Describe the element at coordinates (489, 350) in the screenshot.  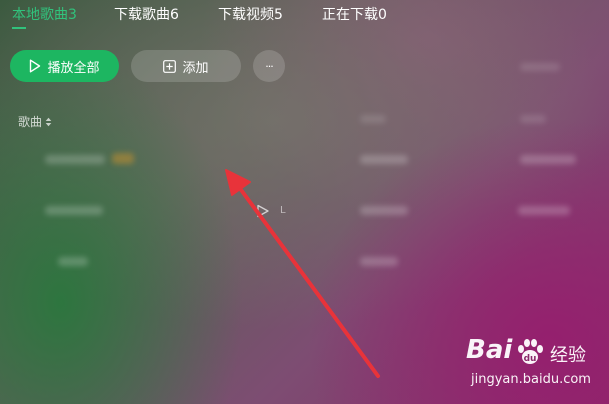
I see `watermark-brand: Bai` at that location.